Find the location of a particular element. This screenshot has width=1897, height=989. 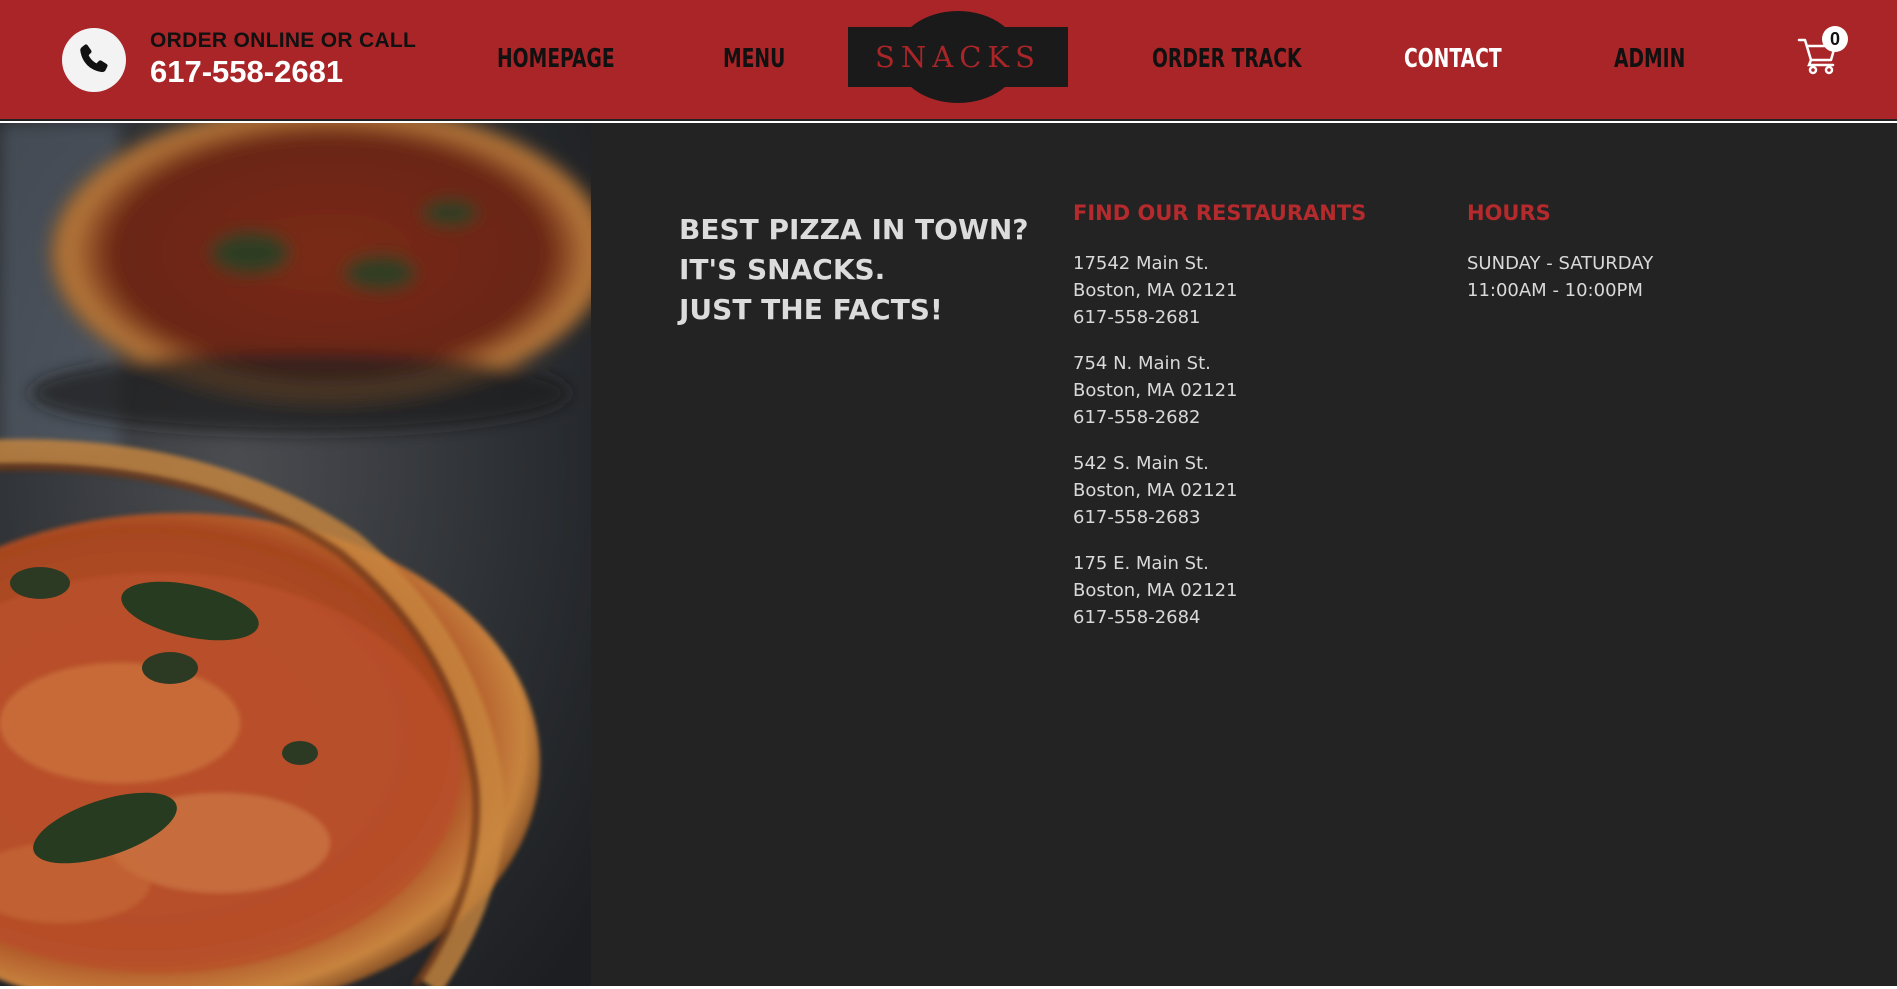

call-label: ORDER ONLINE OR CALL is located at coordinates (283, 40).